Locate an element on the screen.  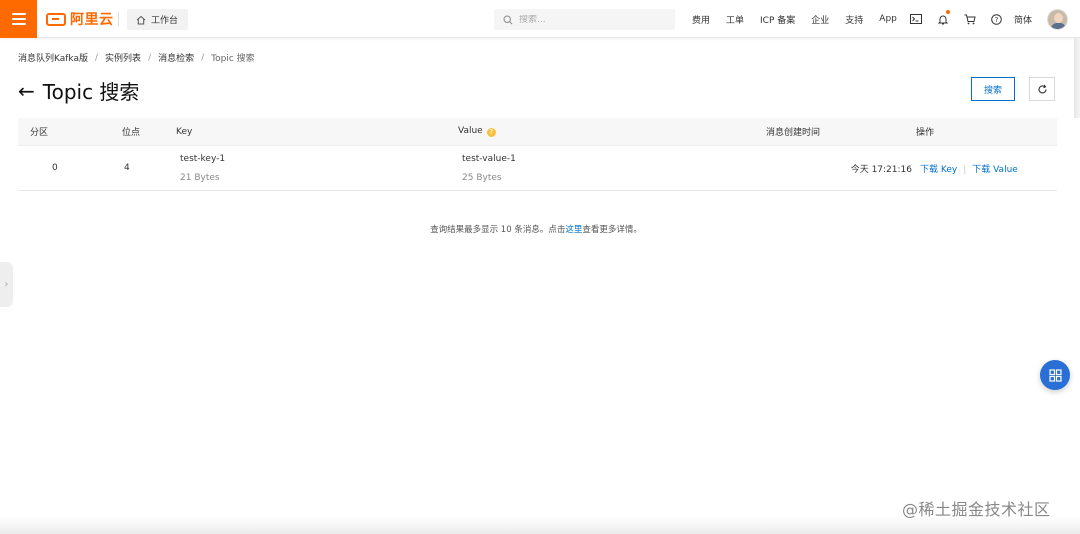
refresh-icon is located at coordinates (1042, 88).